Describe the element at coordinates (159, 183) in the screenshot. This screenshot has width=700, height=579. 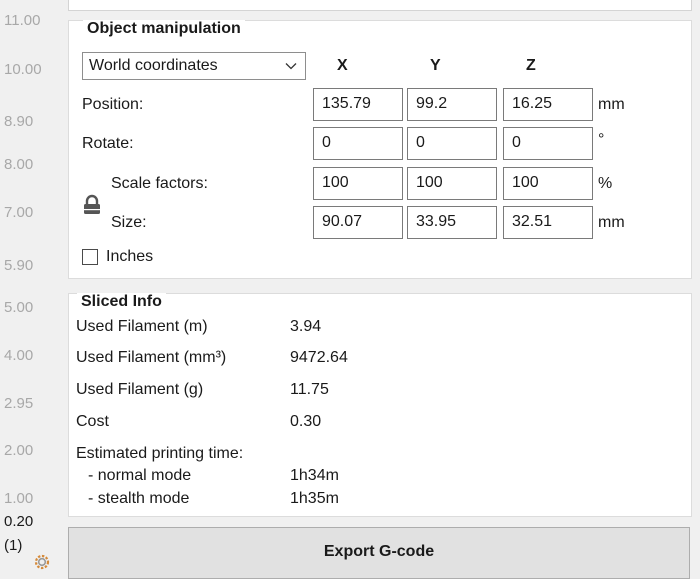
I see `scale-factors-label: Scale factors:` at that location.